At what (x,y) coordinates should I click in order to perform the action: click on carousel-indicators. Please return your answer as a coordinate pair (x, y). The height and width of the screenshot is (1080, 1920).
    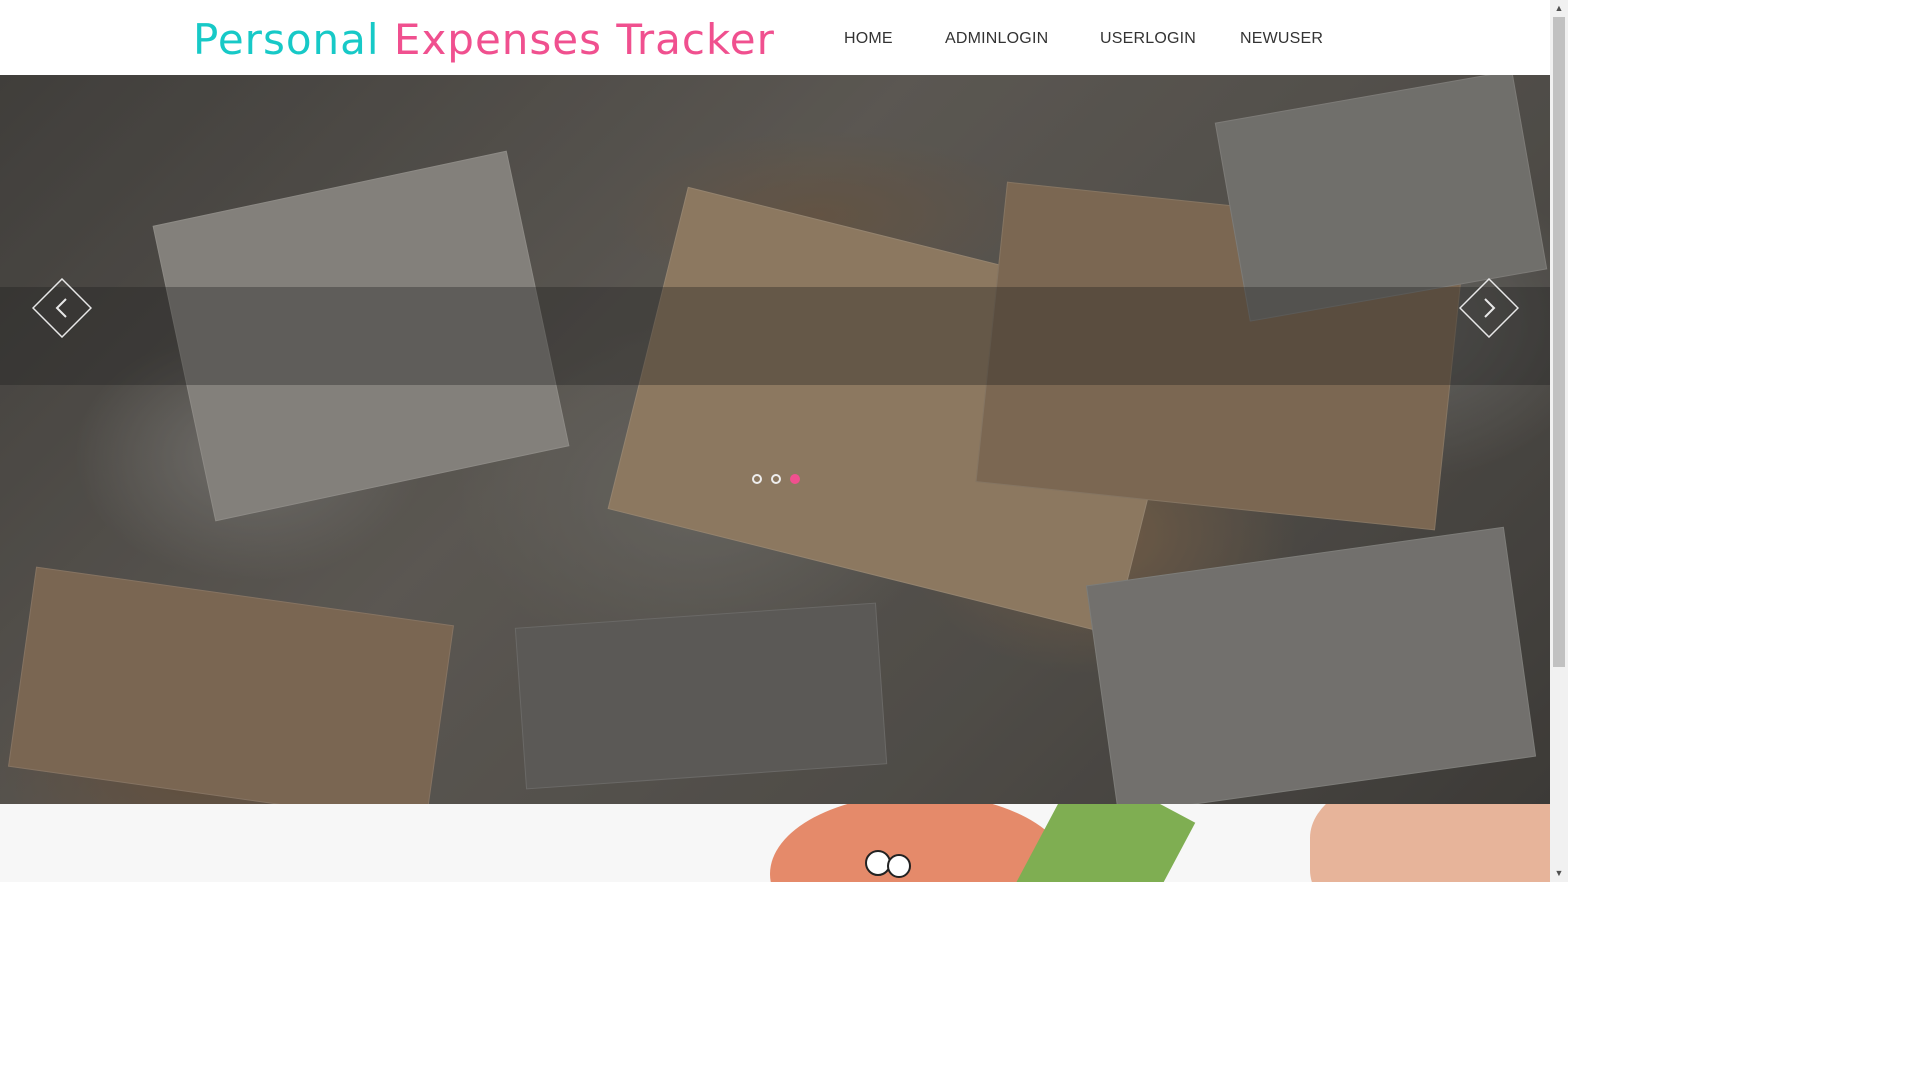
    Looking at the image, I should click on (776, 479).